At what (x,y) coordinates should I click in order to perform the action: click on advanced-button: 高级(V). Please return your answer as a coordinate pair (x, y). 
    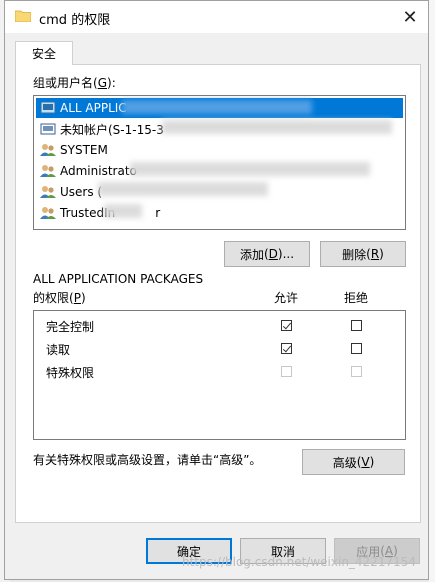
    Looking at the image, I should click on (353, 462).